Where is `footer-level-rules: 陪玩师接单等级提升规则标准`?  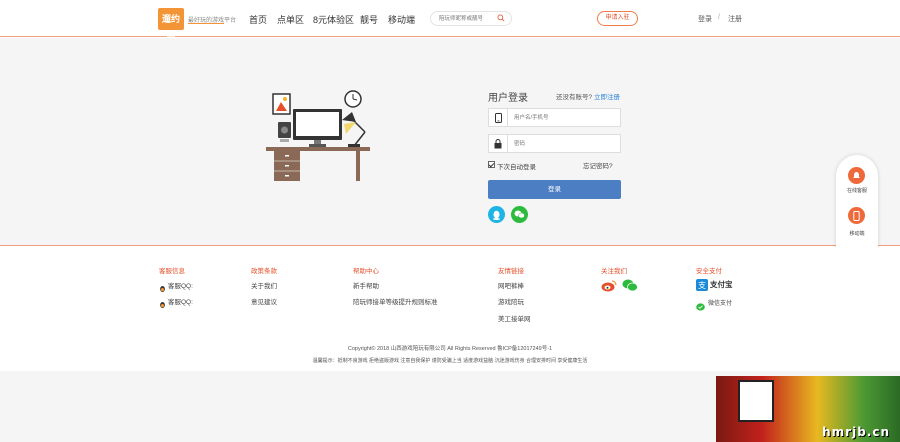
footer-level-rules: 陪玩师接单等级提升规则标准 is located at coordinates (395, 301).